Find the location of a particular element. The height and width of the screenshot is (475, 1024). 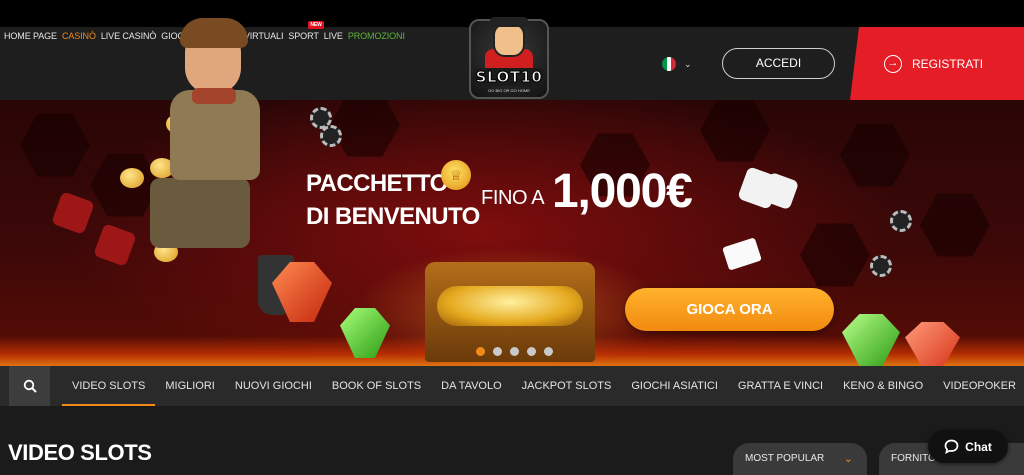

register-label: REGISTRATI is located at coordinates (948, 63).